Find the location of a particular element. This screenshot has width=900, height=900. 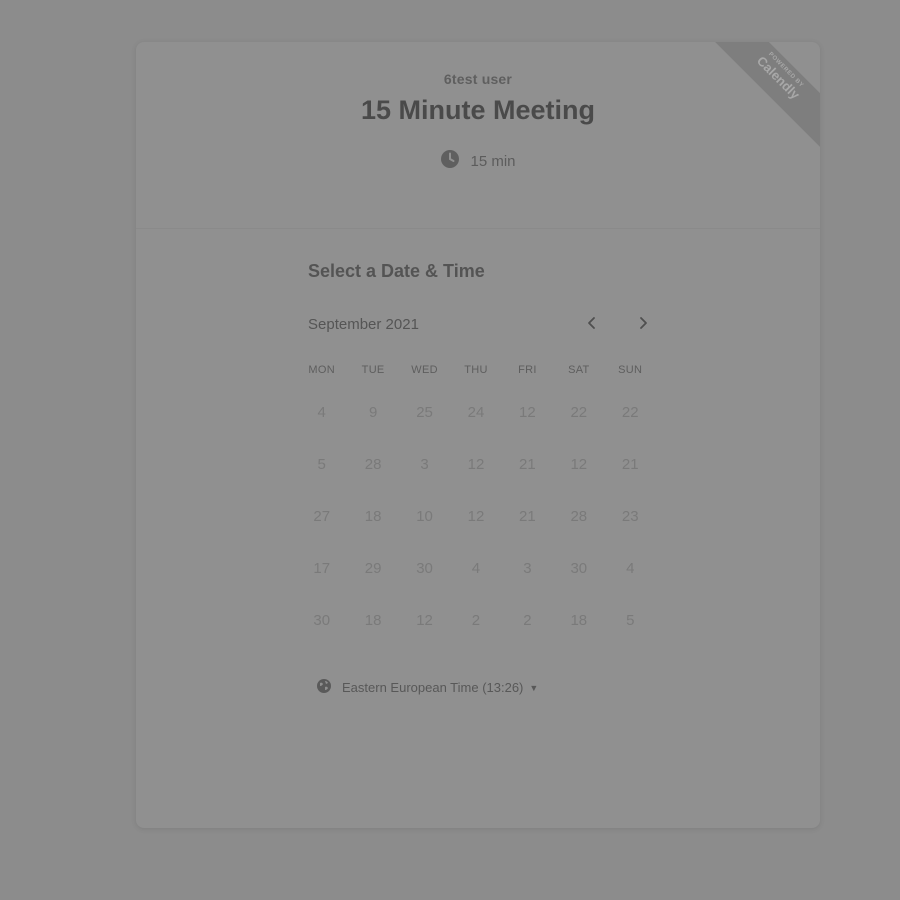

clock-icon is located at coordinates (450, 161).